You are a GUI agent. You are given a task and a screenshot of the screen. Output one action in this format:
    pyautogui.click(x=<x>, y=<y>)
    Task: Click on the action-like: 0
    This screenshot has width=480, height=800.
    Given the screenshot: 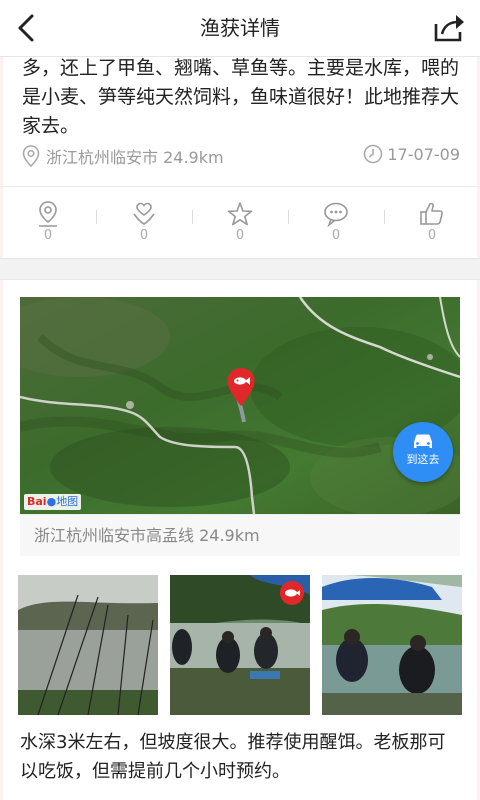 What is the action you would take?
    pyautogui.click(x=432, y=221)
    